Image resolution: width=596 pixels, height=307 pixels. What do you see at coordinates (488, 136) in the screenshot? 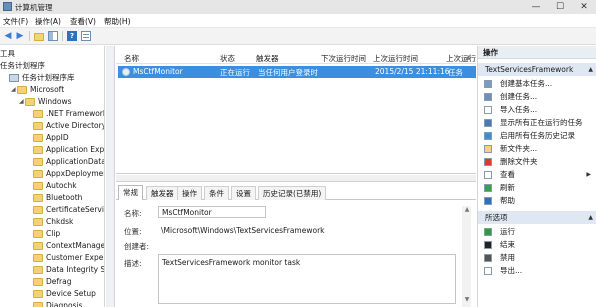
I see `history-icon` at bounding box center [488, 136].